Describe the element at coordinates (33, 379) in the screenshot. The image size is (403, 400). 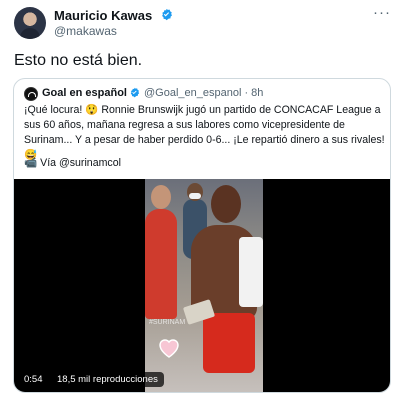
I see `video-duration: 0:54` at that location.